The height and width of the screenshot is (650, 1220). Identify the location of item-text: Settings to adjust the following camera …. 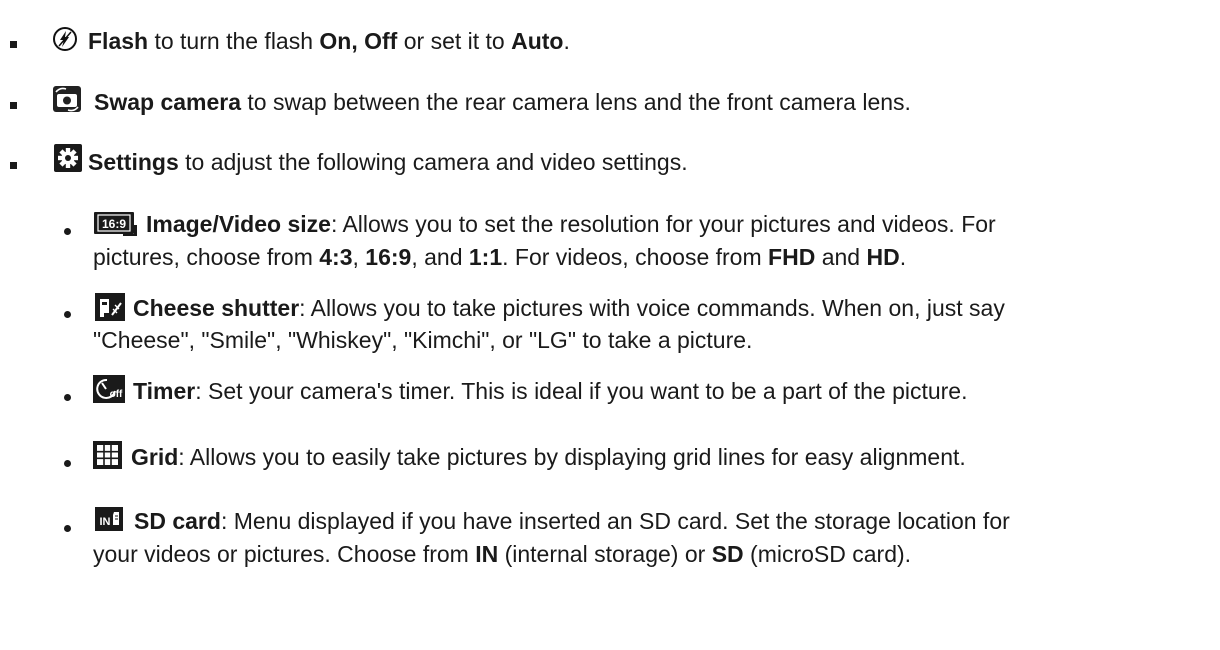
(388, 162).